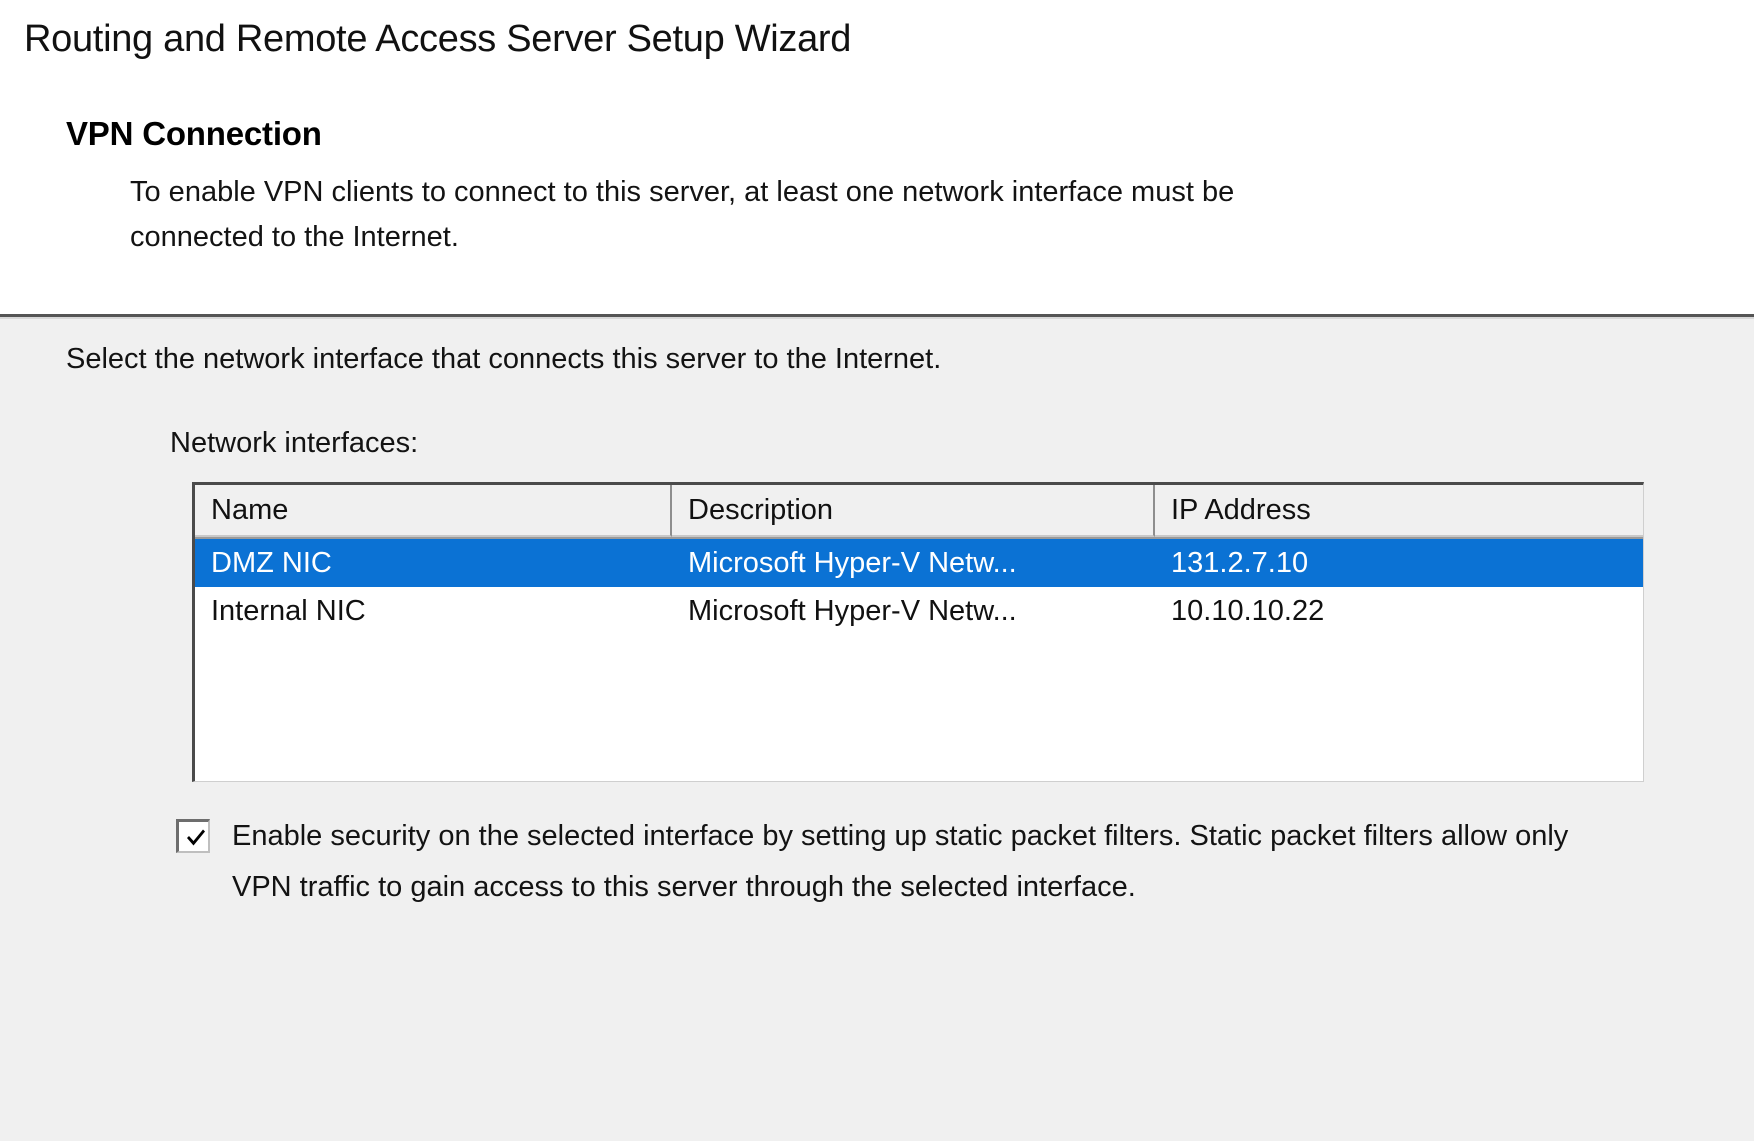  I want to click on page-title: VPN Connection, so click(194, 133).